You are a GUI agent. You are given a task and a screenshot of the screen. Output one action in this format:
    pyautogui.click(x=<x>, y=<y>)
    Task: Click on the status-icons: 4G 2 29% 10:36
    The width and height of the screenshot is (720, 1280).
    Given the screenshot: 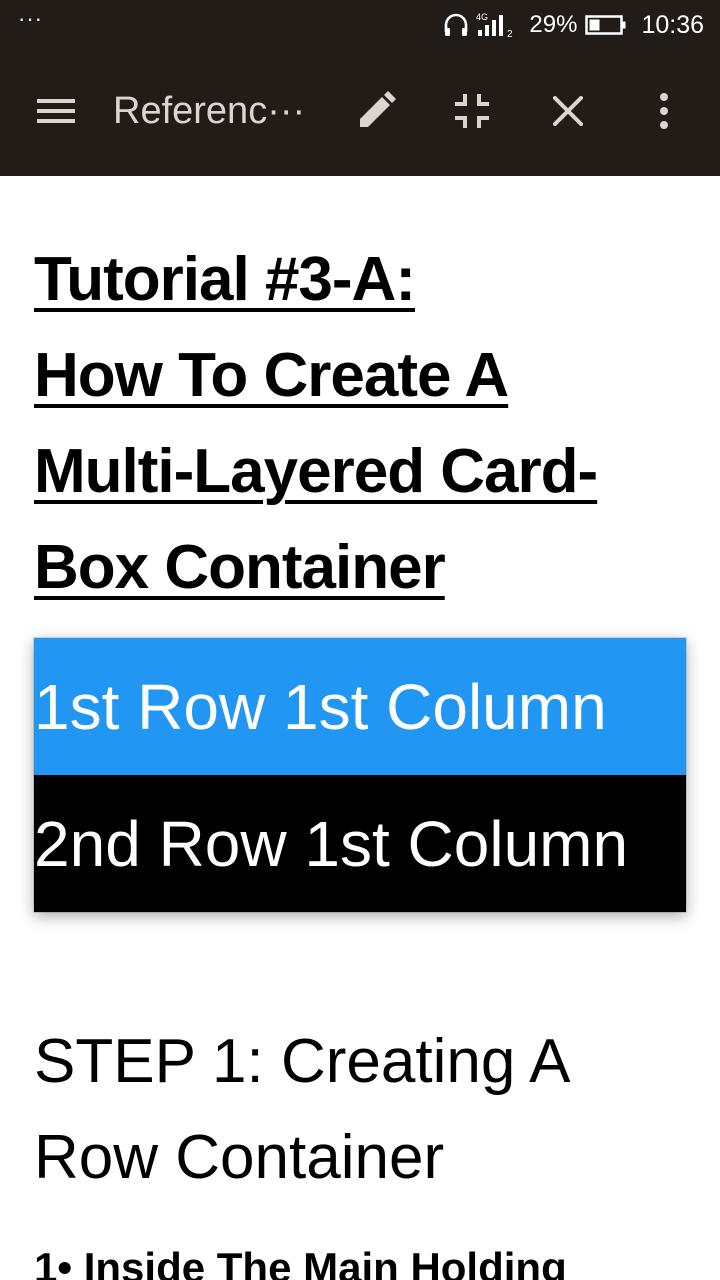 What is the action you would take?
    pyautogui.click(x=573, y=25)
    